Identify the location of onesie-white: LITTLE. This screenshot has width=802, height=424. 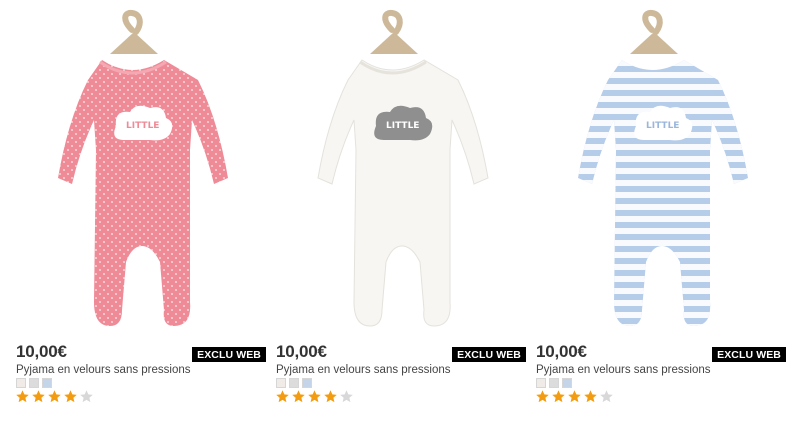
(403, 193).